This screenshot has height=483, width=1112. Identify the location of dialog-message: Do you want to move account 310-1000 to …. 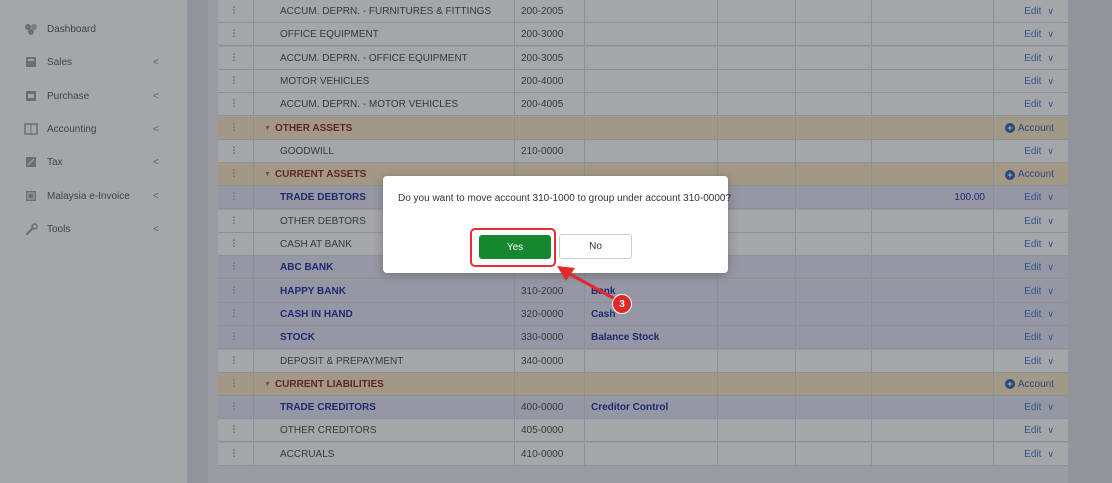
(565, 198).